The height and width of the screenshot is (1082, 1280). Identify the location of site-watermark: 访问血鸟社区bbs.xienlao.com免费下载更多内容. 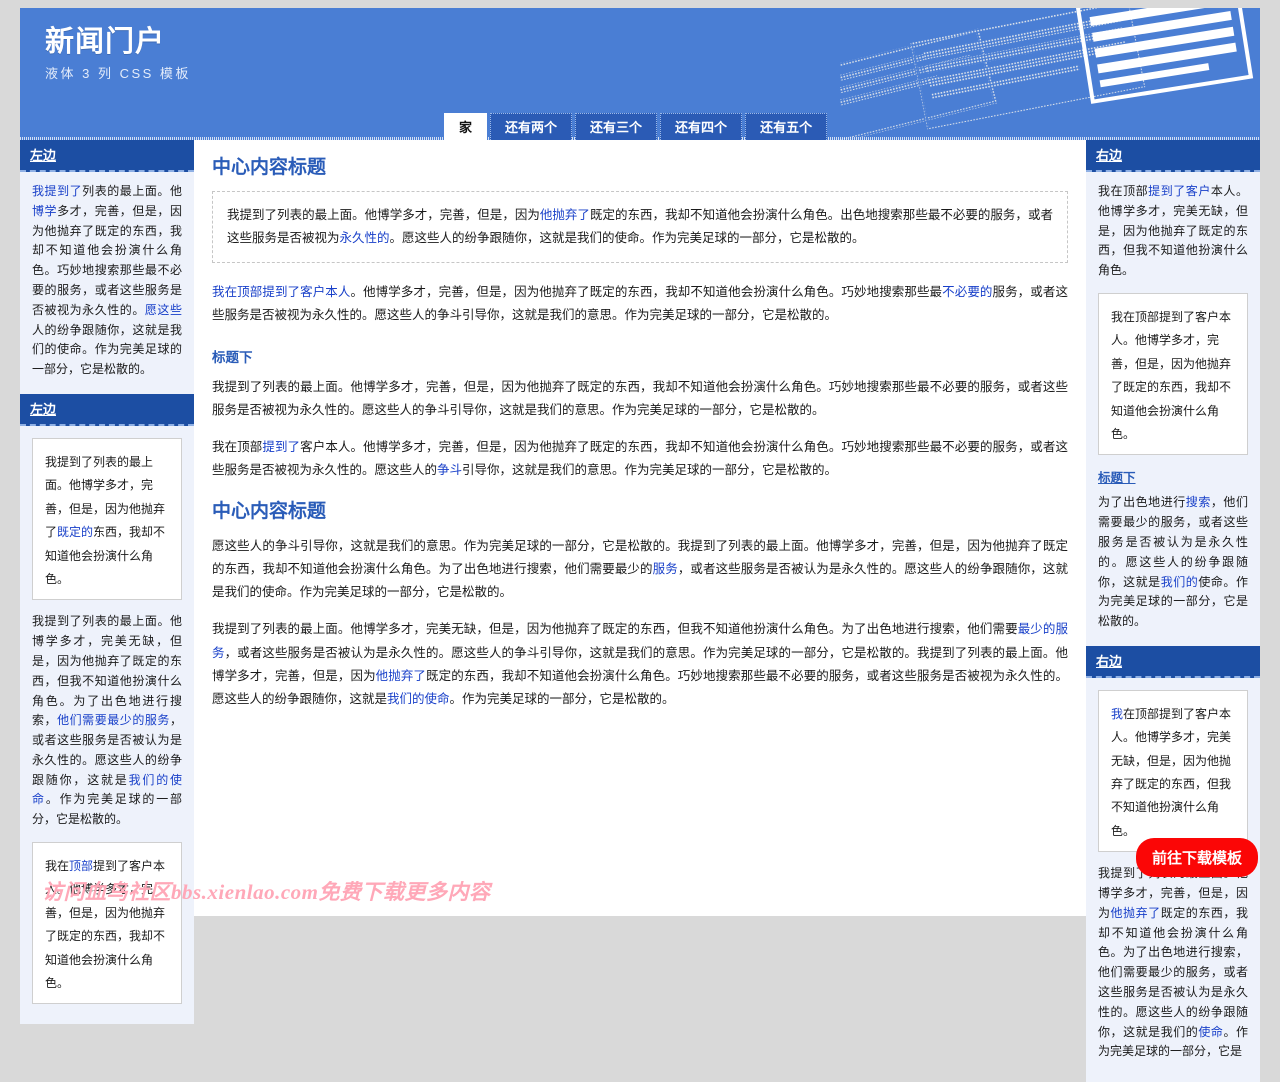
(266, 892).